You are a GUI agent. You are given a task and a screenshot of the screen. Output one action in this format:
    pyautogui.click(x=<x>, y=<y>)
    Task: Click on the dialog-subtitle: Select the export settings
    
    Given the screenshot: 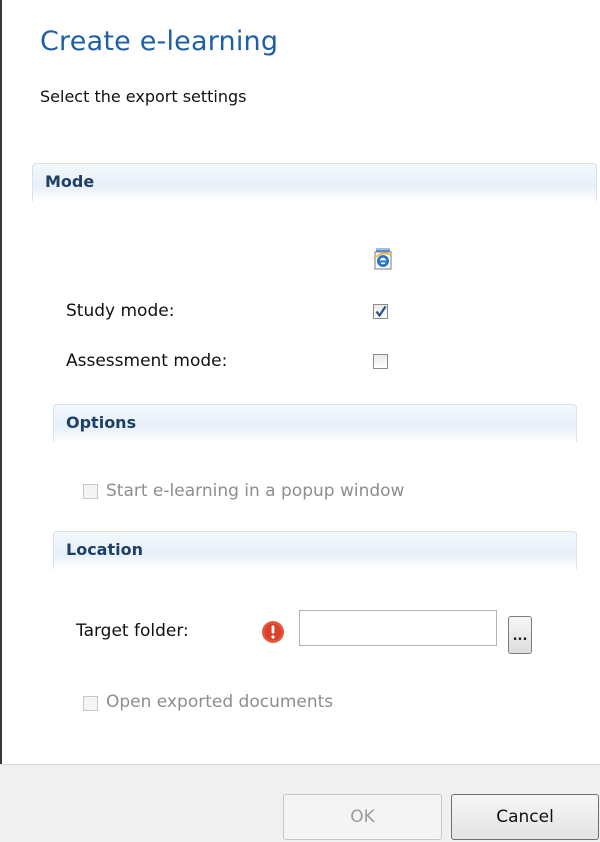 What is the action you would take?
    pyautogui.click(x=143, y=96)
    